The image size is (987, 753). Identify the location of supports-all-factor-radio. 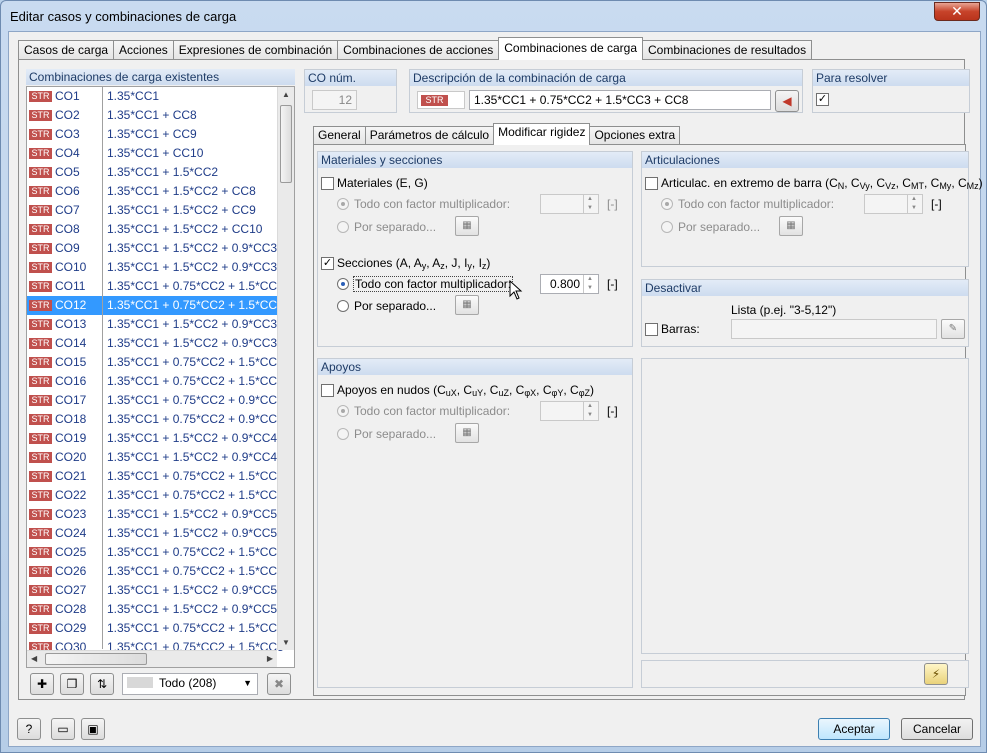
(343, 411).